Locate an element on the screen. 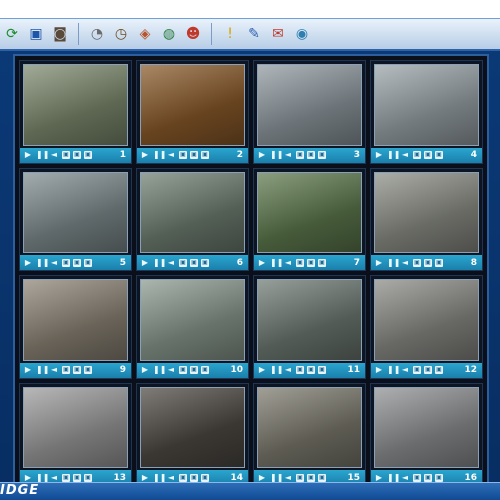  record-icon: ◔ is located at coordinates (97, 34).